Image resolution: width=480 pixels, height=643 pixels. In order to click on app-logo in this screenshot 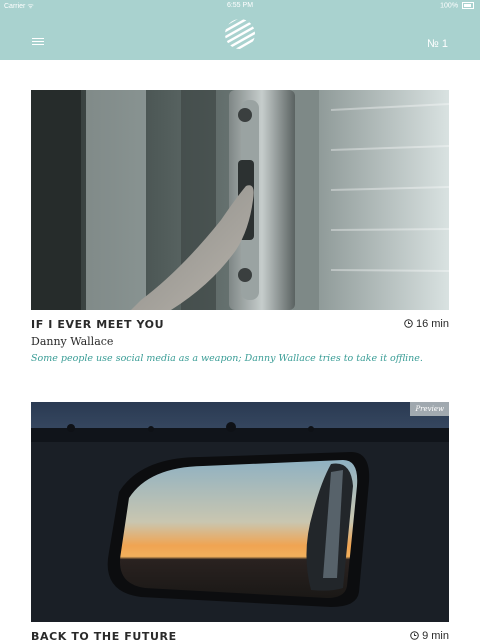, I will do `click(240, 34)`.